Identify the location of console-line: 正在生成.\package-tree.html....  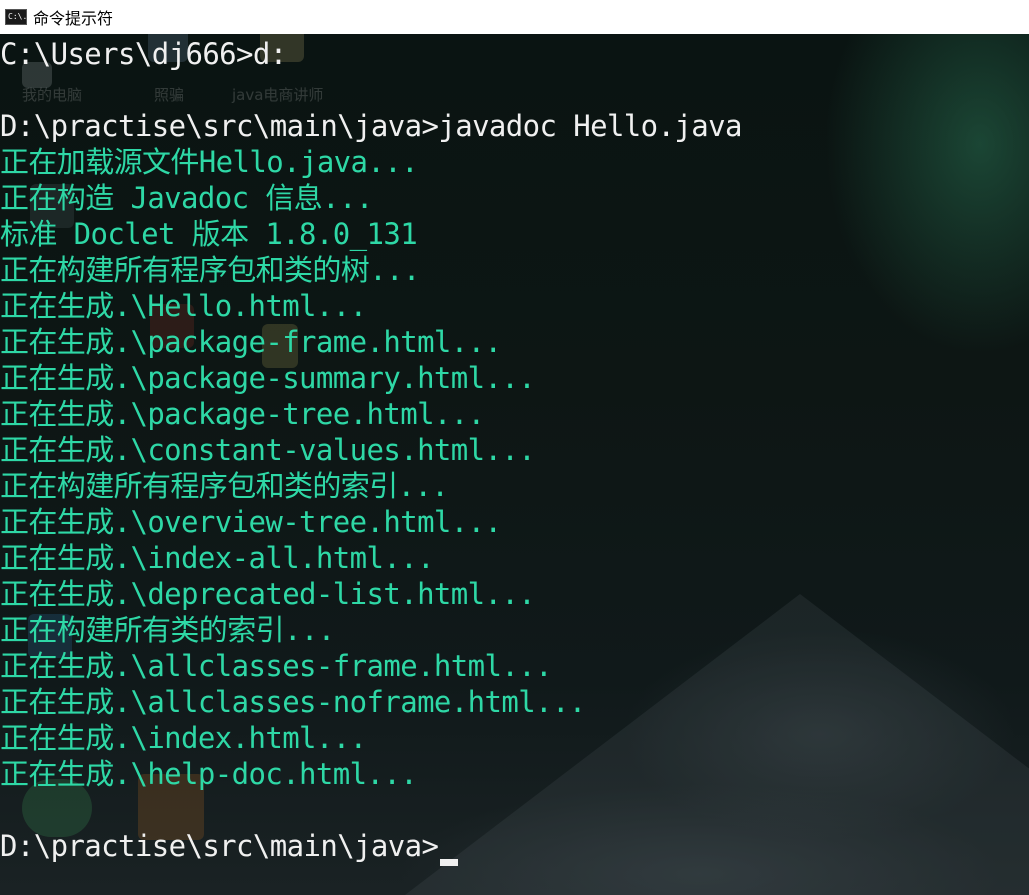
(242, 414).